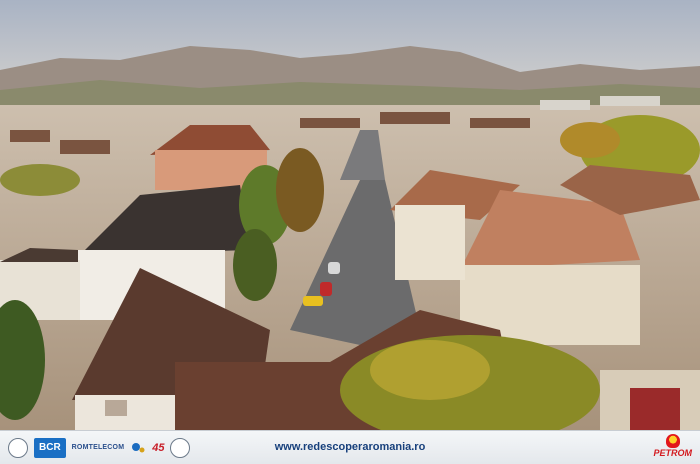 The width and height of the screenshot is (700, 464). Describe the element at coordinates (158, 447) in the screenshot. I see `logo-45: 45` at that location.